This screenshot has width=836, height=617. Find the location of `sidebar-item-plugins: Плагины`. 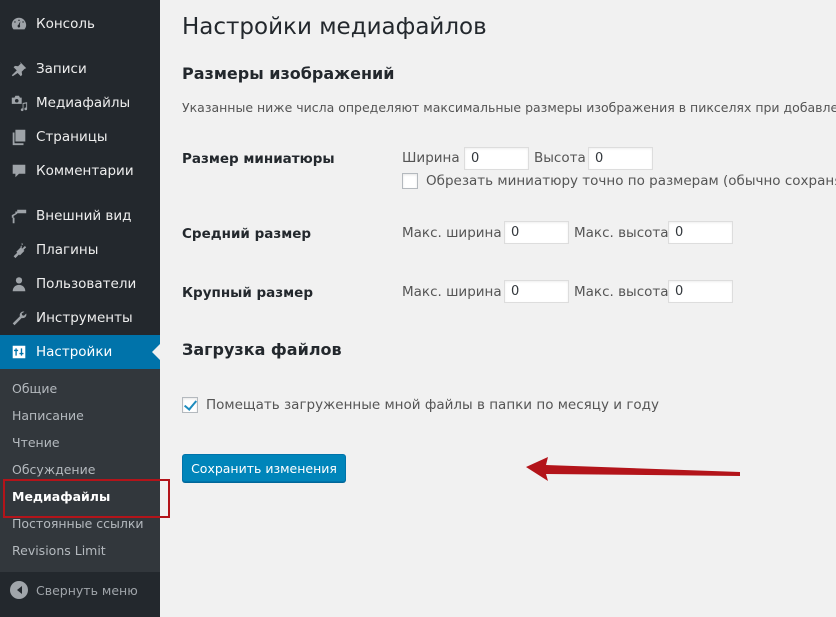

sidebar-item-plugins: Плагины is located at coordinates (80, 250).